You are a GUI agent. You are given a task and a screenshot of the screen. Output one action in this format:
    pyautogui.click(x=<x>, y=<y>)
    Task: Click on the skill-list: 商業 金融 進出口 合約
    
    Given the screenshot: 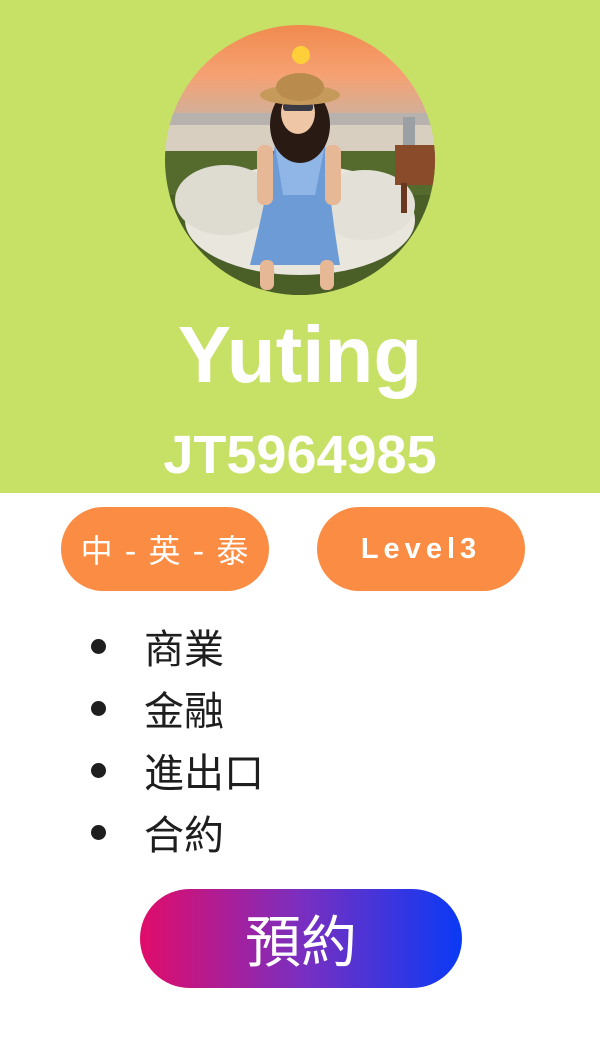 What is the action you would take?
    pyautogui.click(x=174, y=739)
    